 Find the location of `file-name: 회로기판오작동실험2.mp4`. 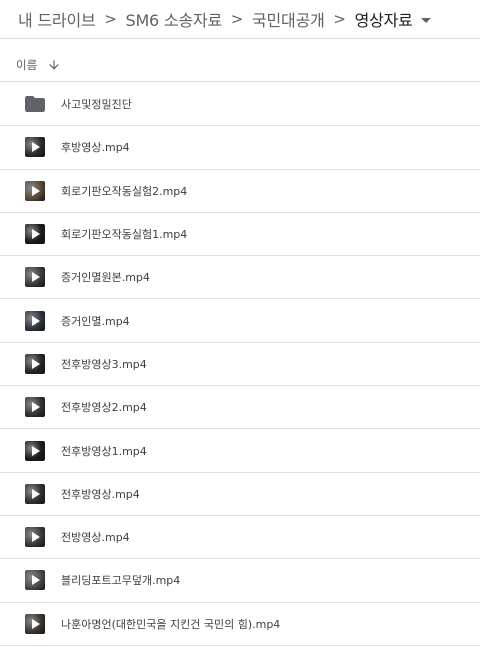

file-name: 회로기판오작동실험2.mp4 is located at coordinates (124, 191).